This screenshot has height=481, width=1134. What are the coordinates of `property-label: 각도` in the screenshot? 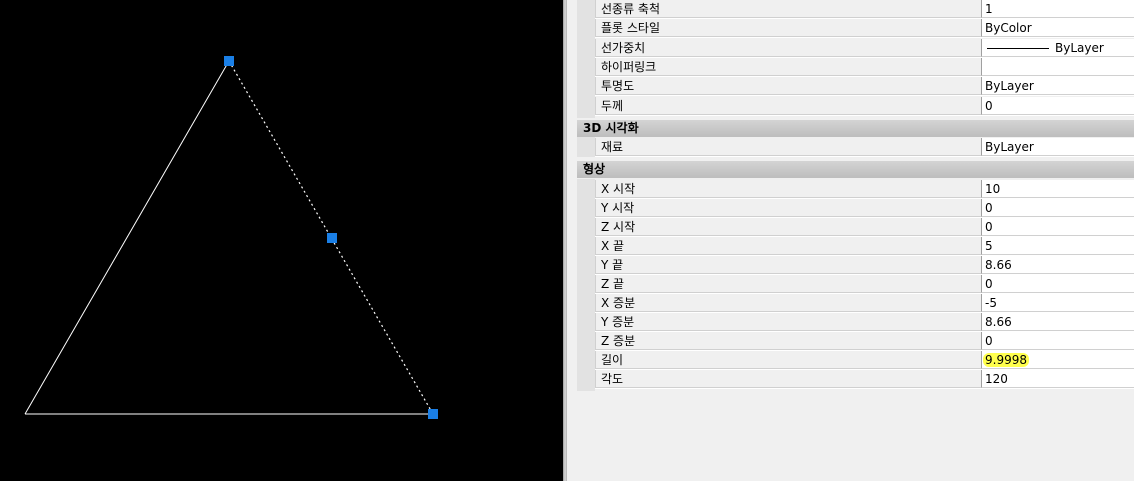 It's located at (788, 379).